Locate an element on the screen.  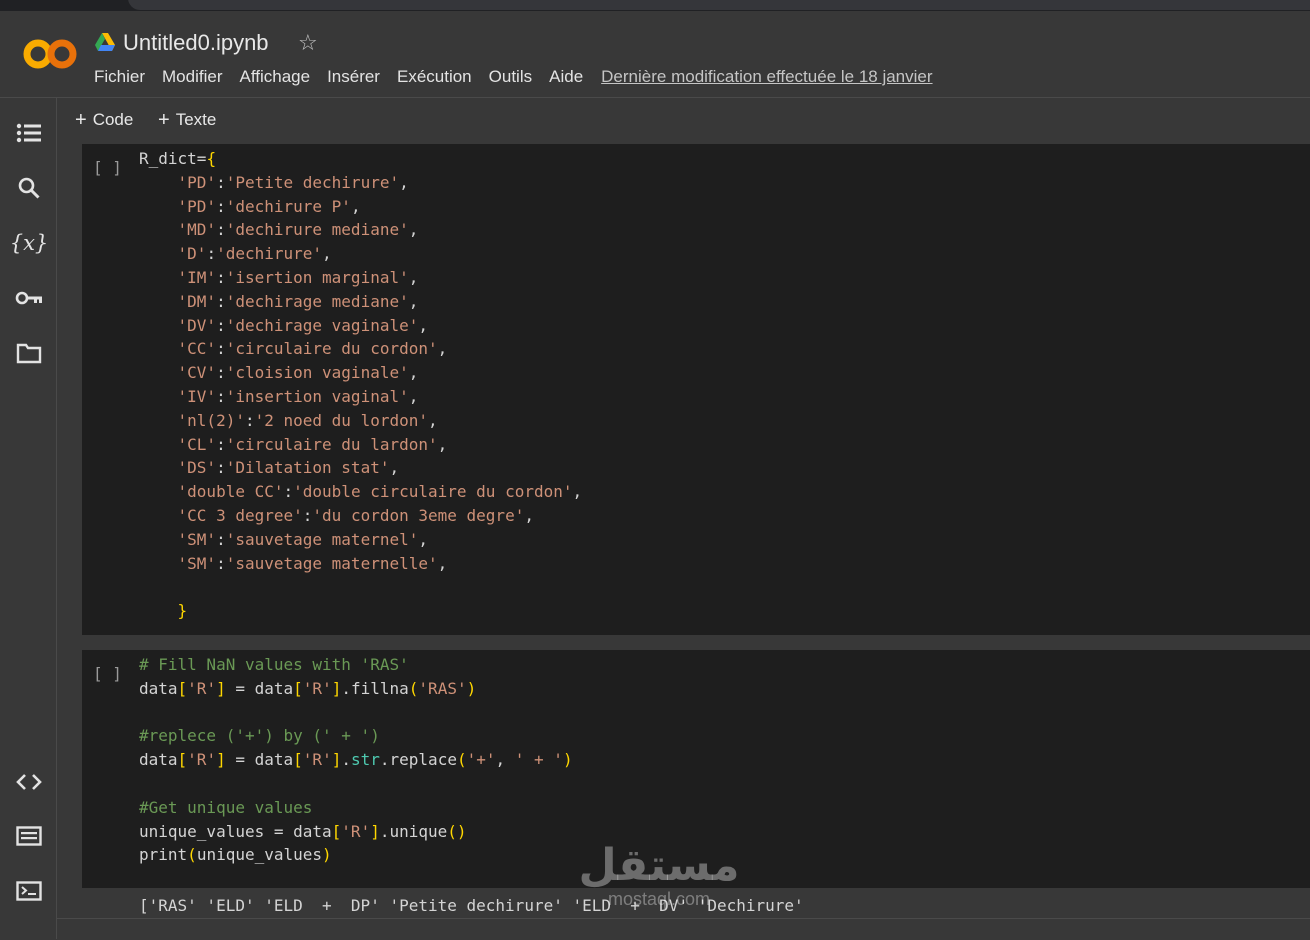
code-line: # Fill NaN values with 'RAS' is located at coordinates (274, 664).